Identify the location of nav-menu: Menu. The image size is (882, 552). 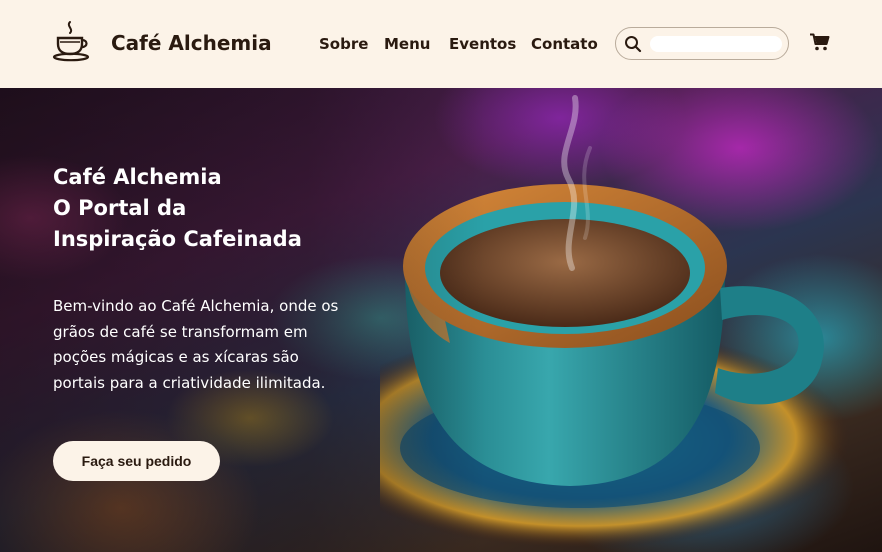
(407, 44).